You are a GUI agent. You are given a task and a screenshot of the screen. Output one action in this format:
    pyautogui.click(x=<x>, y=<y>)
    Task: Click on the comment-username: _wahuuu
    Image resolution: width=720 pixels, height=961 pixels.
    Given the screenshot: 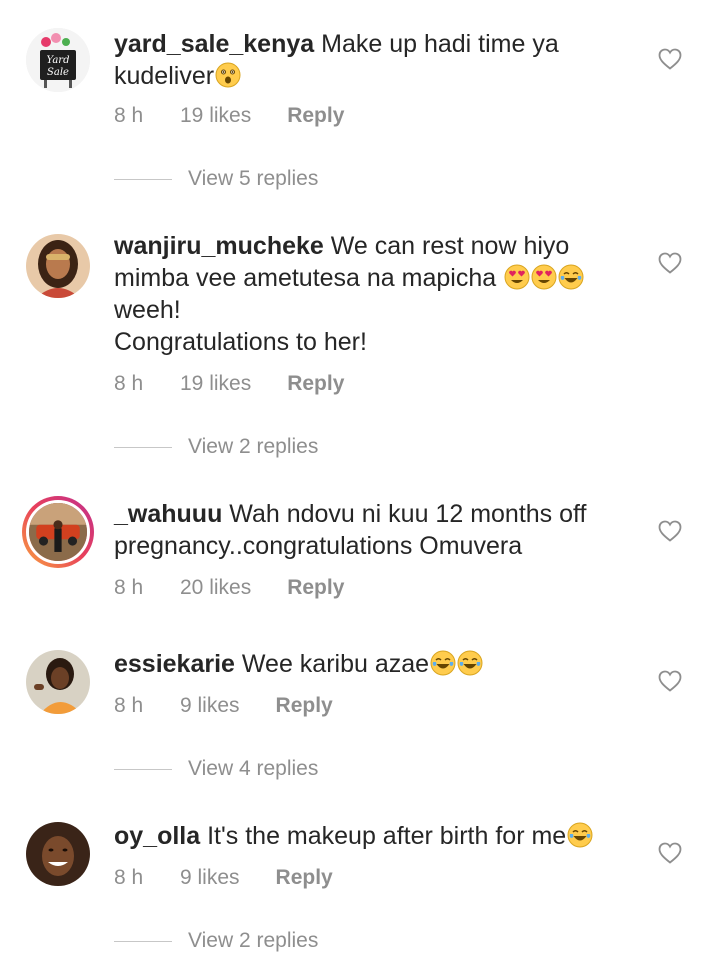 What is the action you would take?
    pyautogui.click(x=168, y=514)
    